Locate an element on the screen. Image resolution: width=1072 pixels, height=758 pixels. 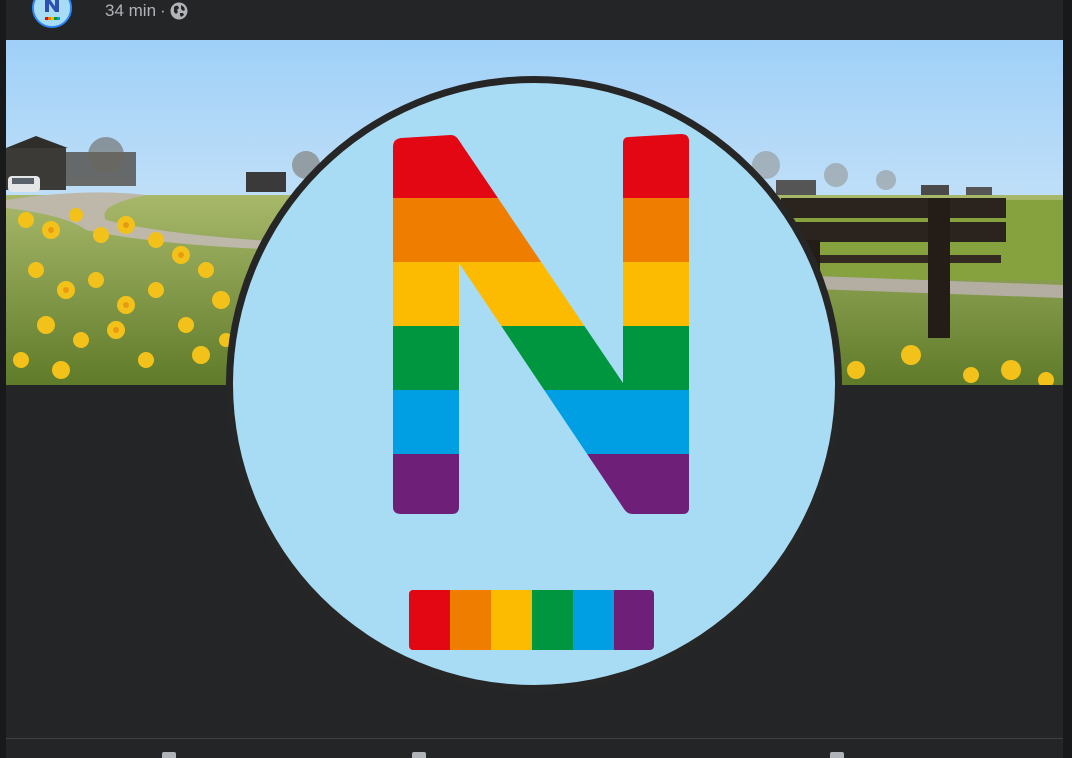
post-header: 34 min · is located at coordinates (534, 20).